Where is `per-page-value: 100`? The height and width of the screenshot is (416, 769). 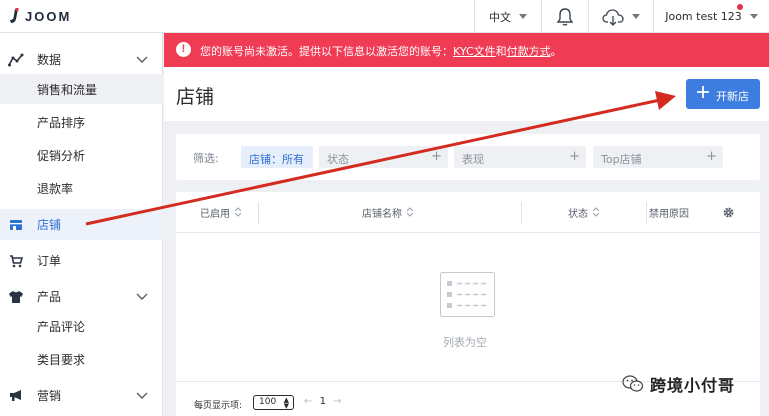
per-page-value: 100 is located at coordinates (268, 402).